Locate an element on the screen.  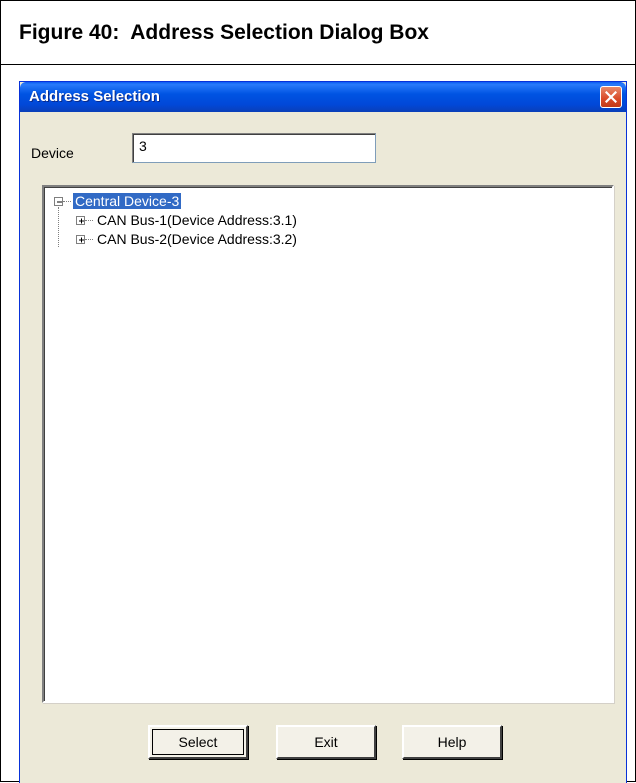
close-button is located at coordinates (611, 97).